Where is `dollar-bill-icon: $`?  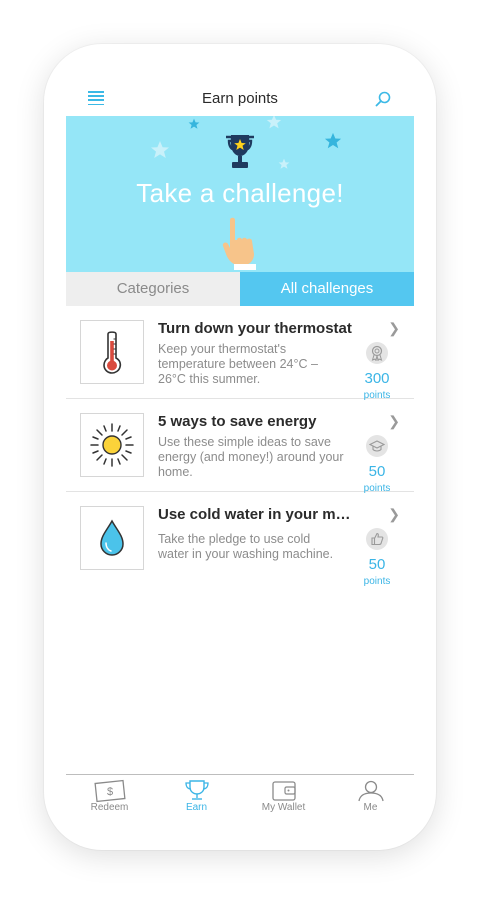 dollar-bill-icon: $ is located at coordinates (109, 791).